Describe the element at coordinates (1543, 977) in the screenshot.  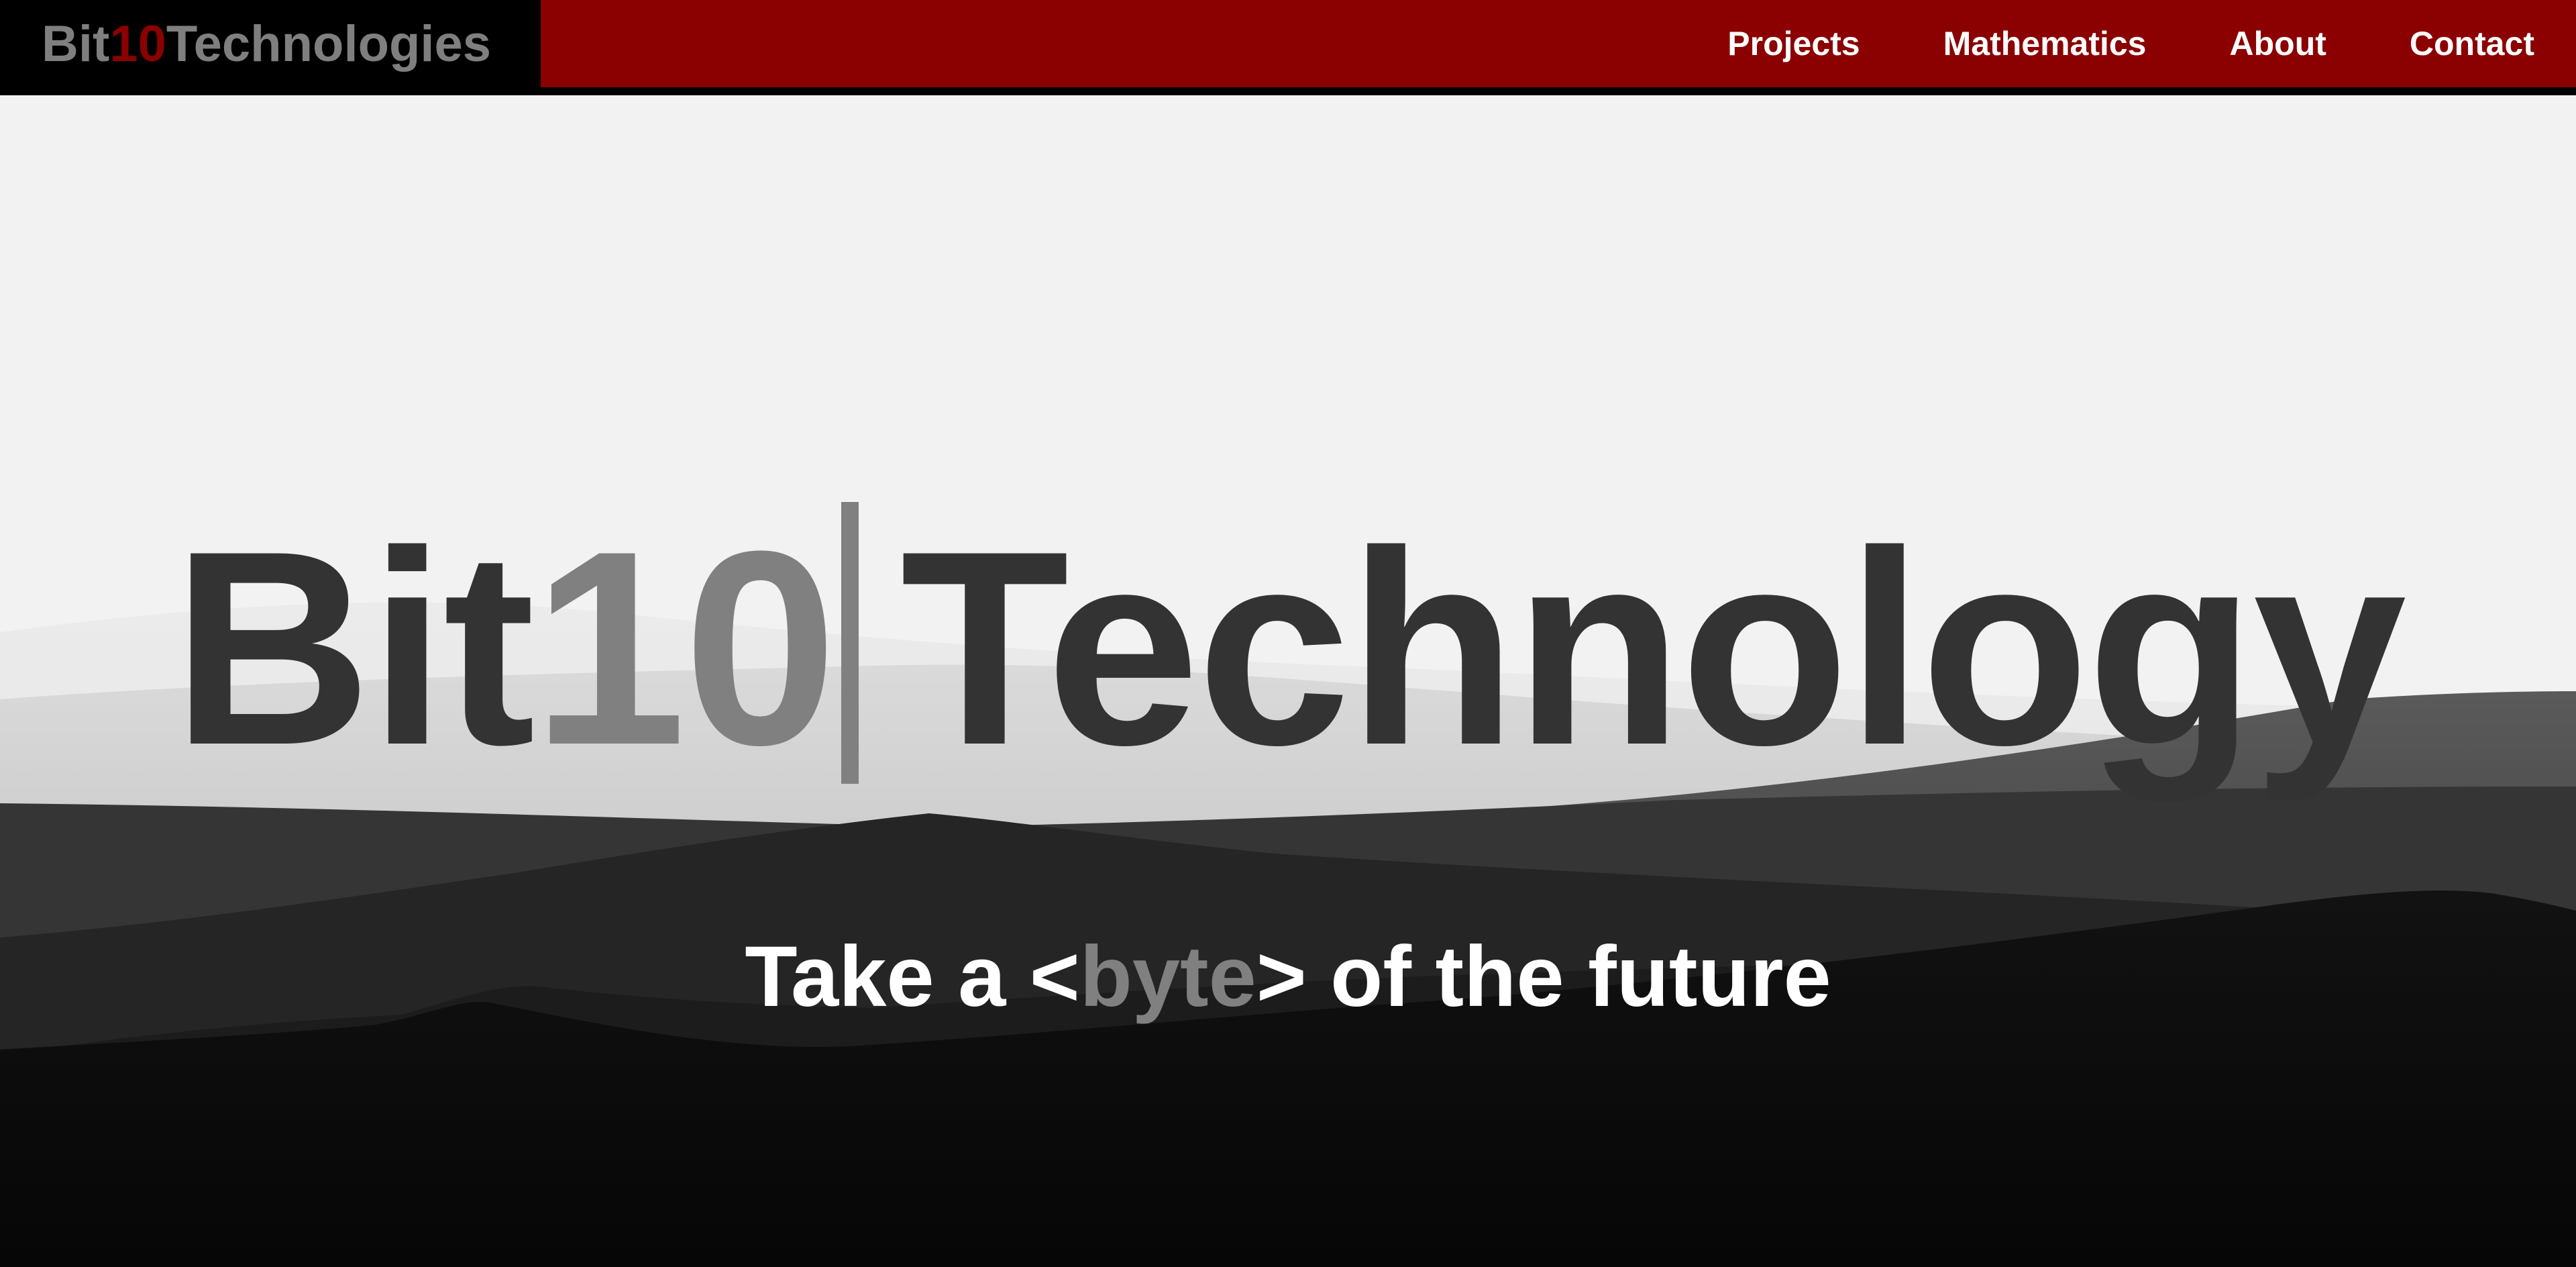
I see `tagline-suffix: > of the future` at that location.